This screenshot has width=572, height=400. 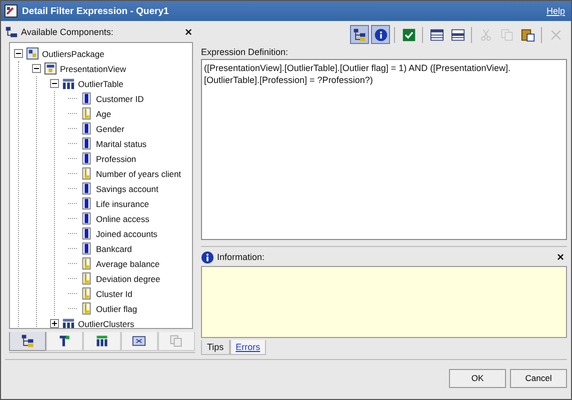 What do you see at coordinates (11, 11) in the screenshot?
I see `app-icon` at bounding box center [11, 11].